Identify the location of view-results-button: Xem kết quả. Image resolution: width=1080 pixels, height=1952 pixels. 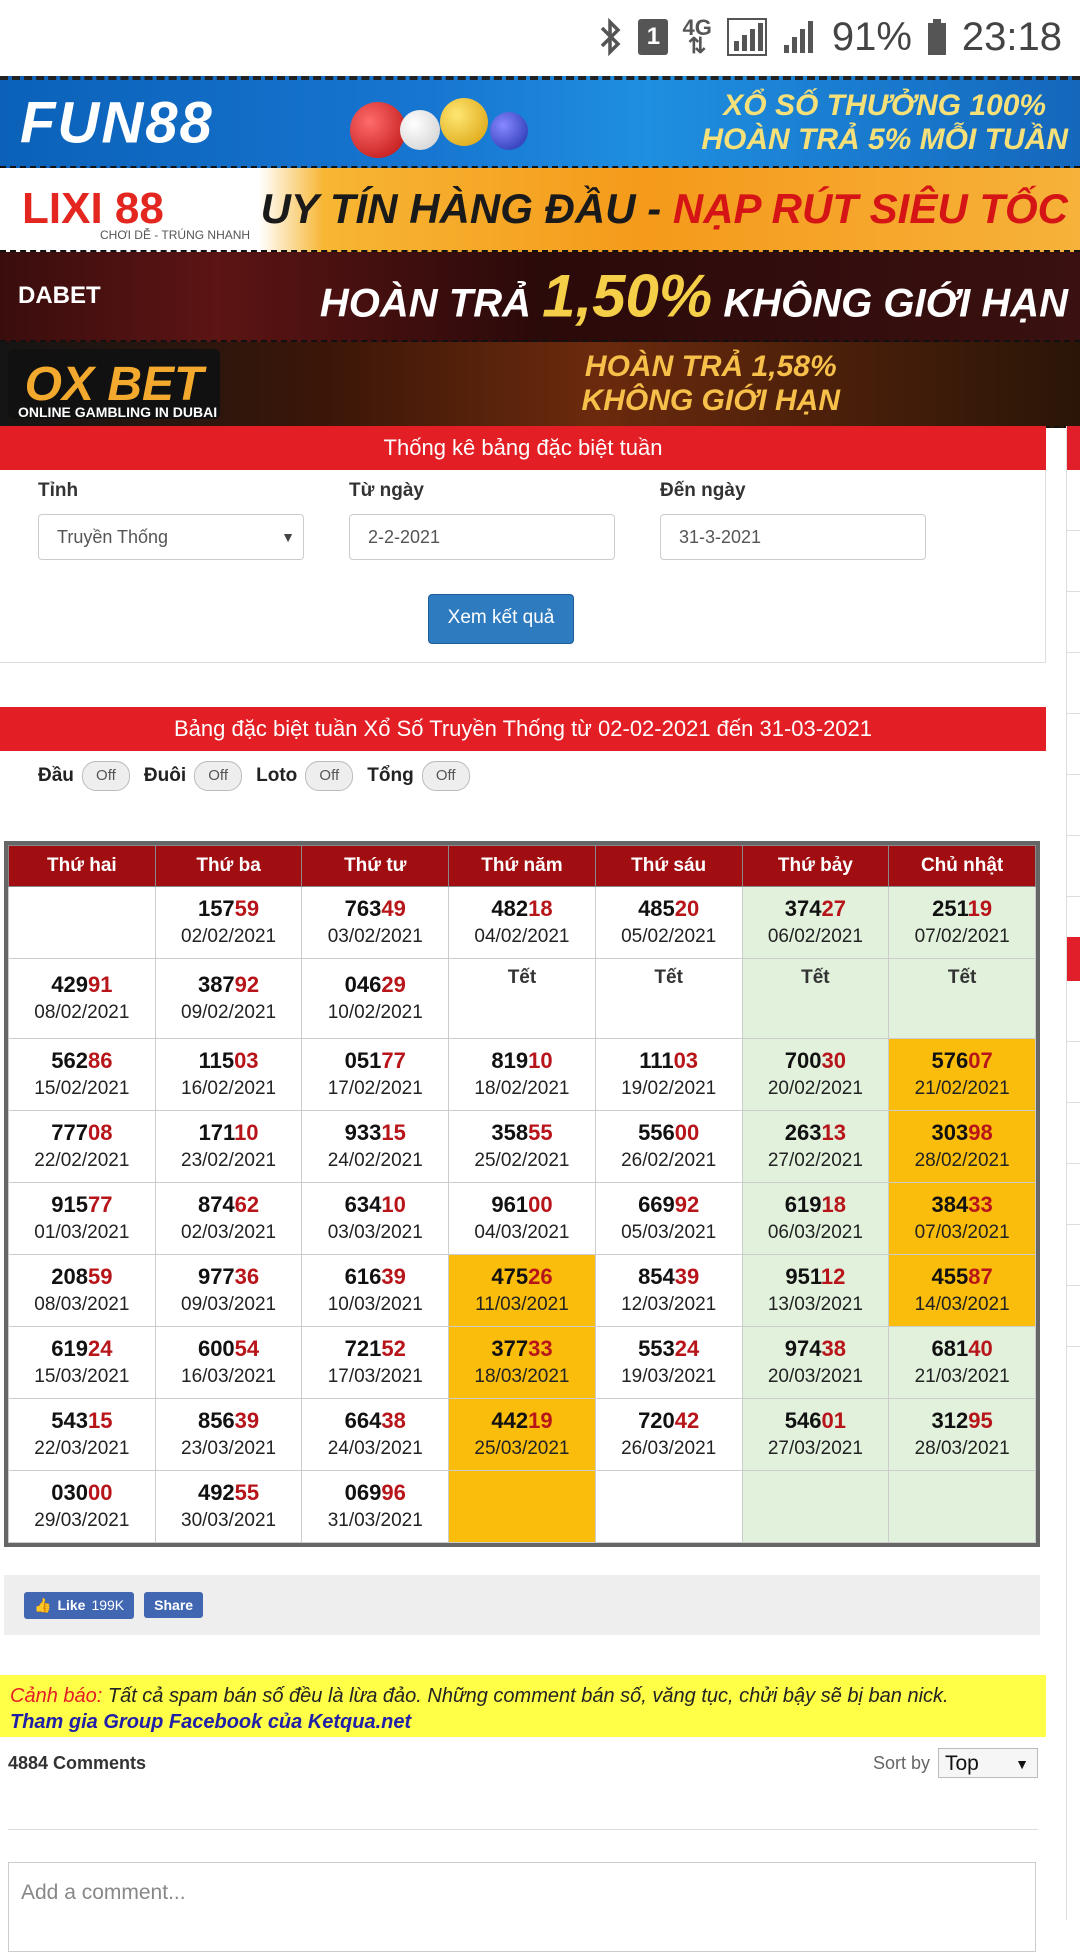
(501, 619).